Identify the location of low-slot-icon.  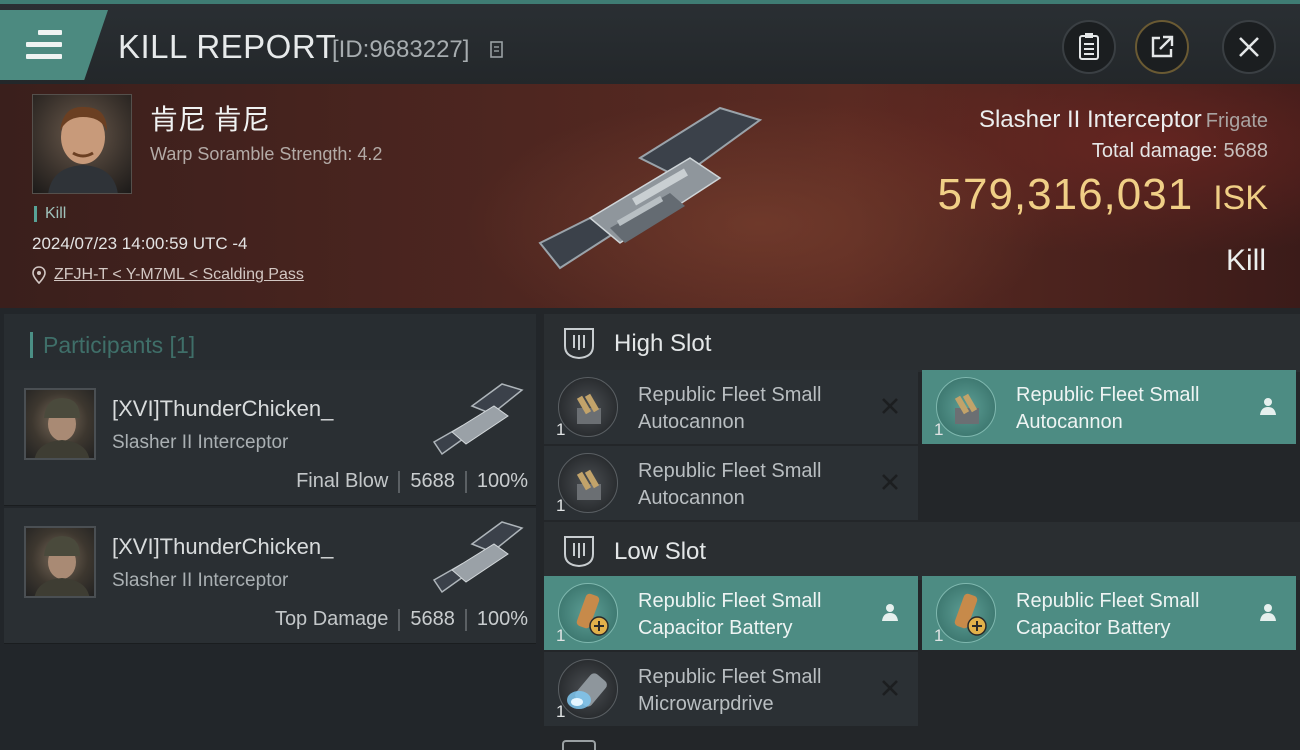
(579, 552).